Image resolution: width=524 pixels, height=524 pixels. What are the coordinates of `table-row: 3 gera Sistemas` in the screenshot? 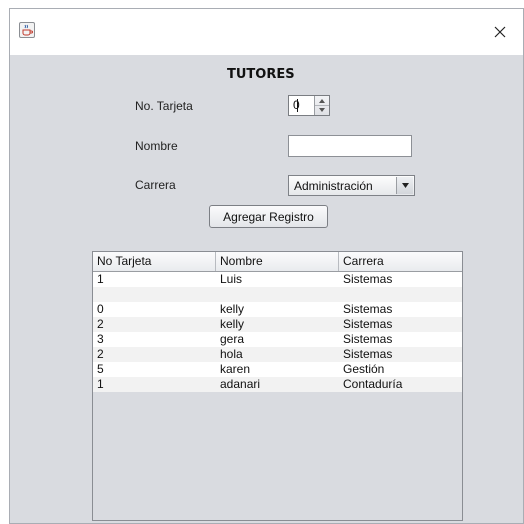 It's located at (277, 339).